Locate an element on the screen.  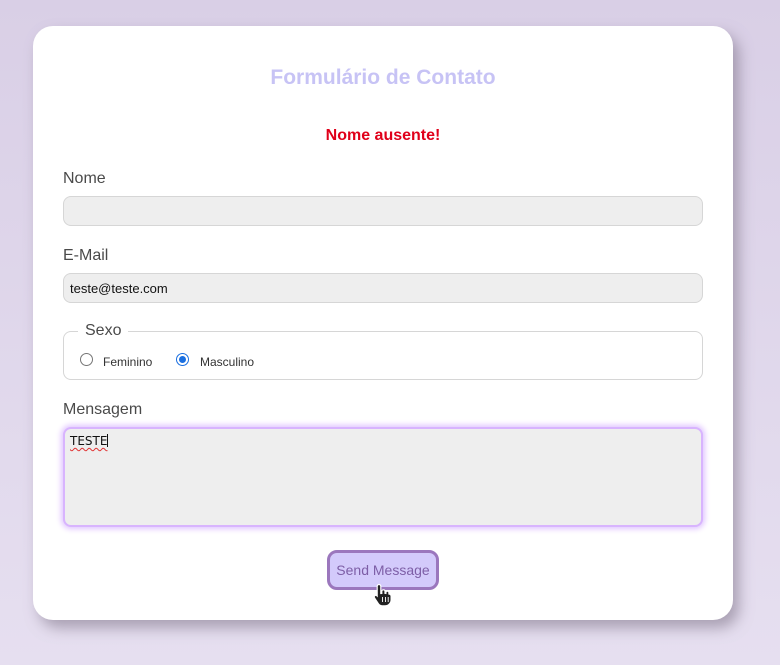
radio-feminino is located at coordinates (86, 359).